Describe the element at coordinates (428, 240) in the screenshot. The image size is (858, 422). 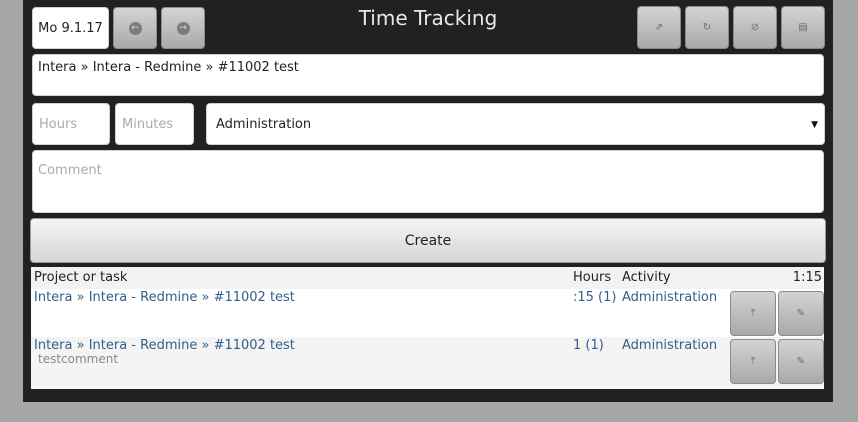
I see `create-button: Create` at that location.